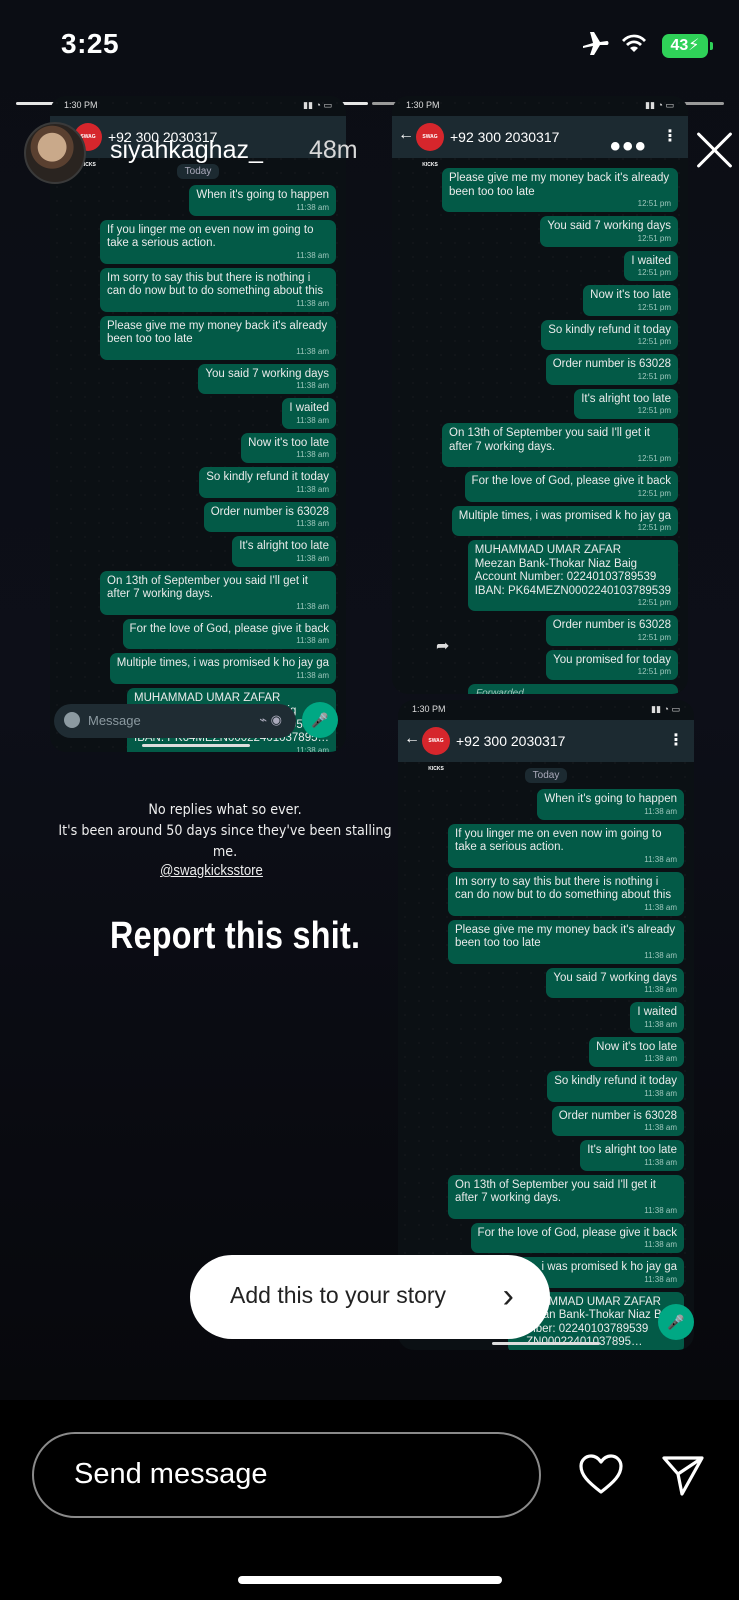  What do you see at coordinates (683, 1475) in the screenshot?
I see `send-paper-plane-icon` at bounding box center [683, 1475].